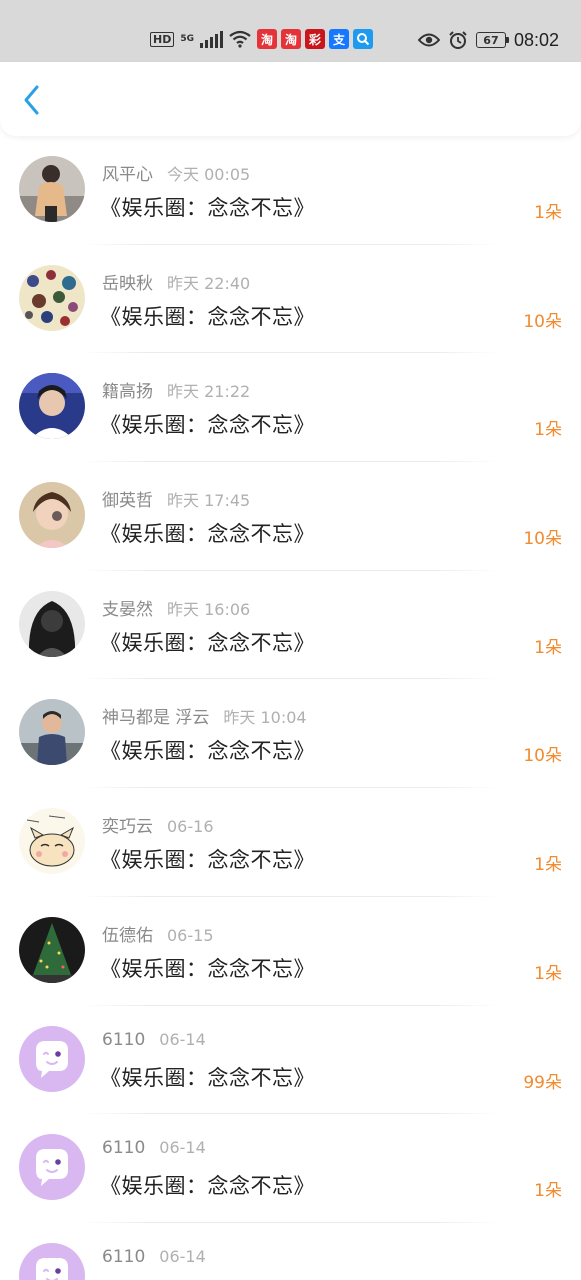 The height and width of the screenshot is (1280, 581). I want to click on status-icons-right: 67 08:02, so click(488, 40).